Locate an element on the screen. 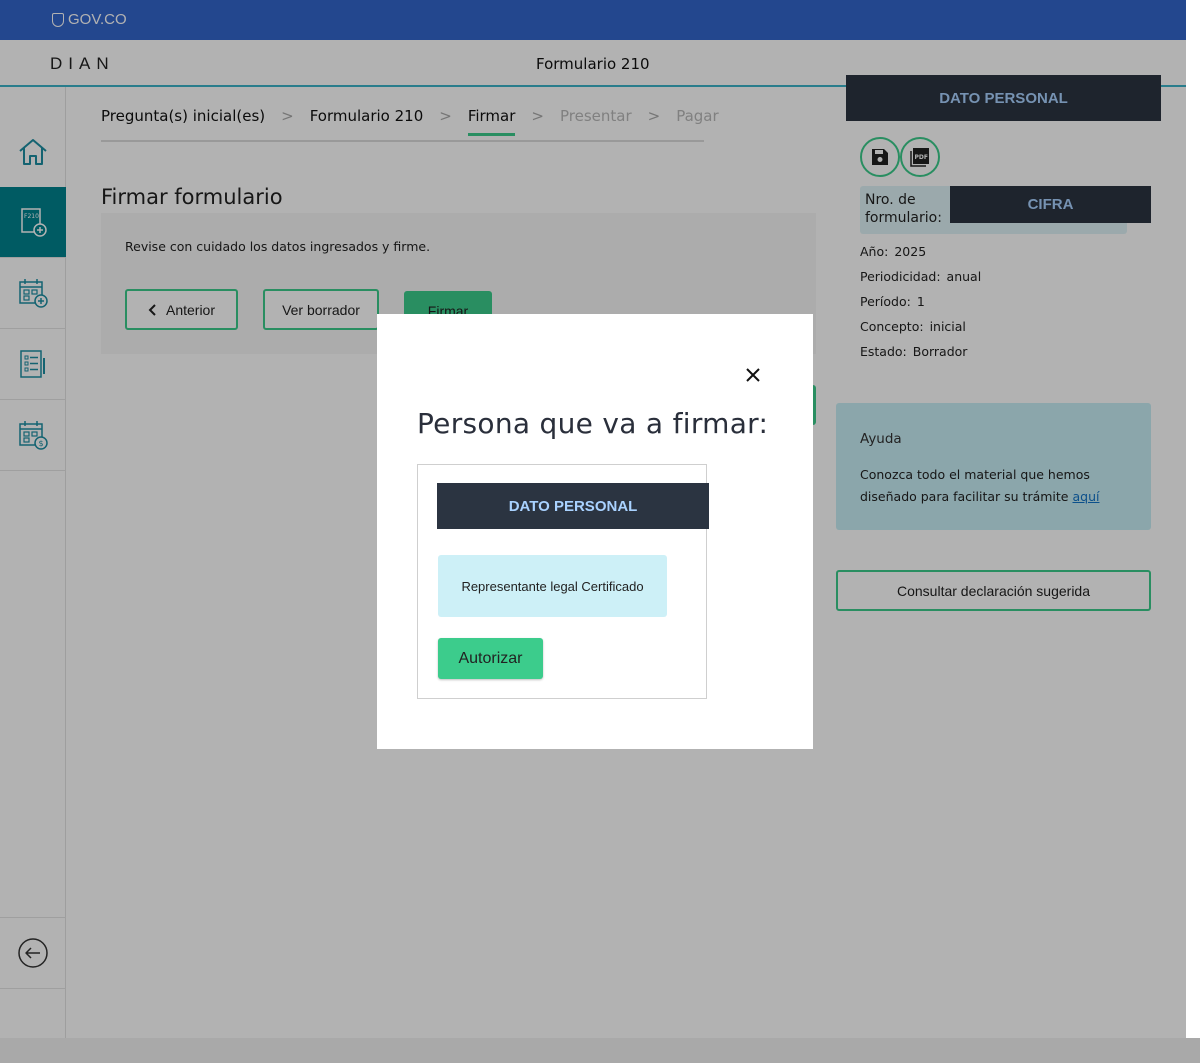  redacted-signer-name: DATO PERSONAL is located at coordinates (573, 506).